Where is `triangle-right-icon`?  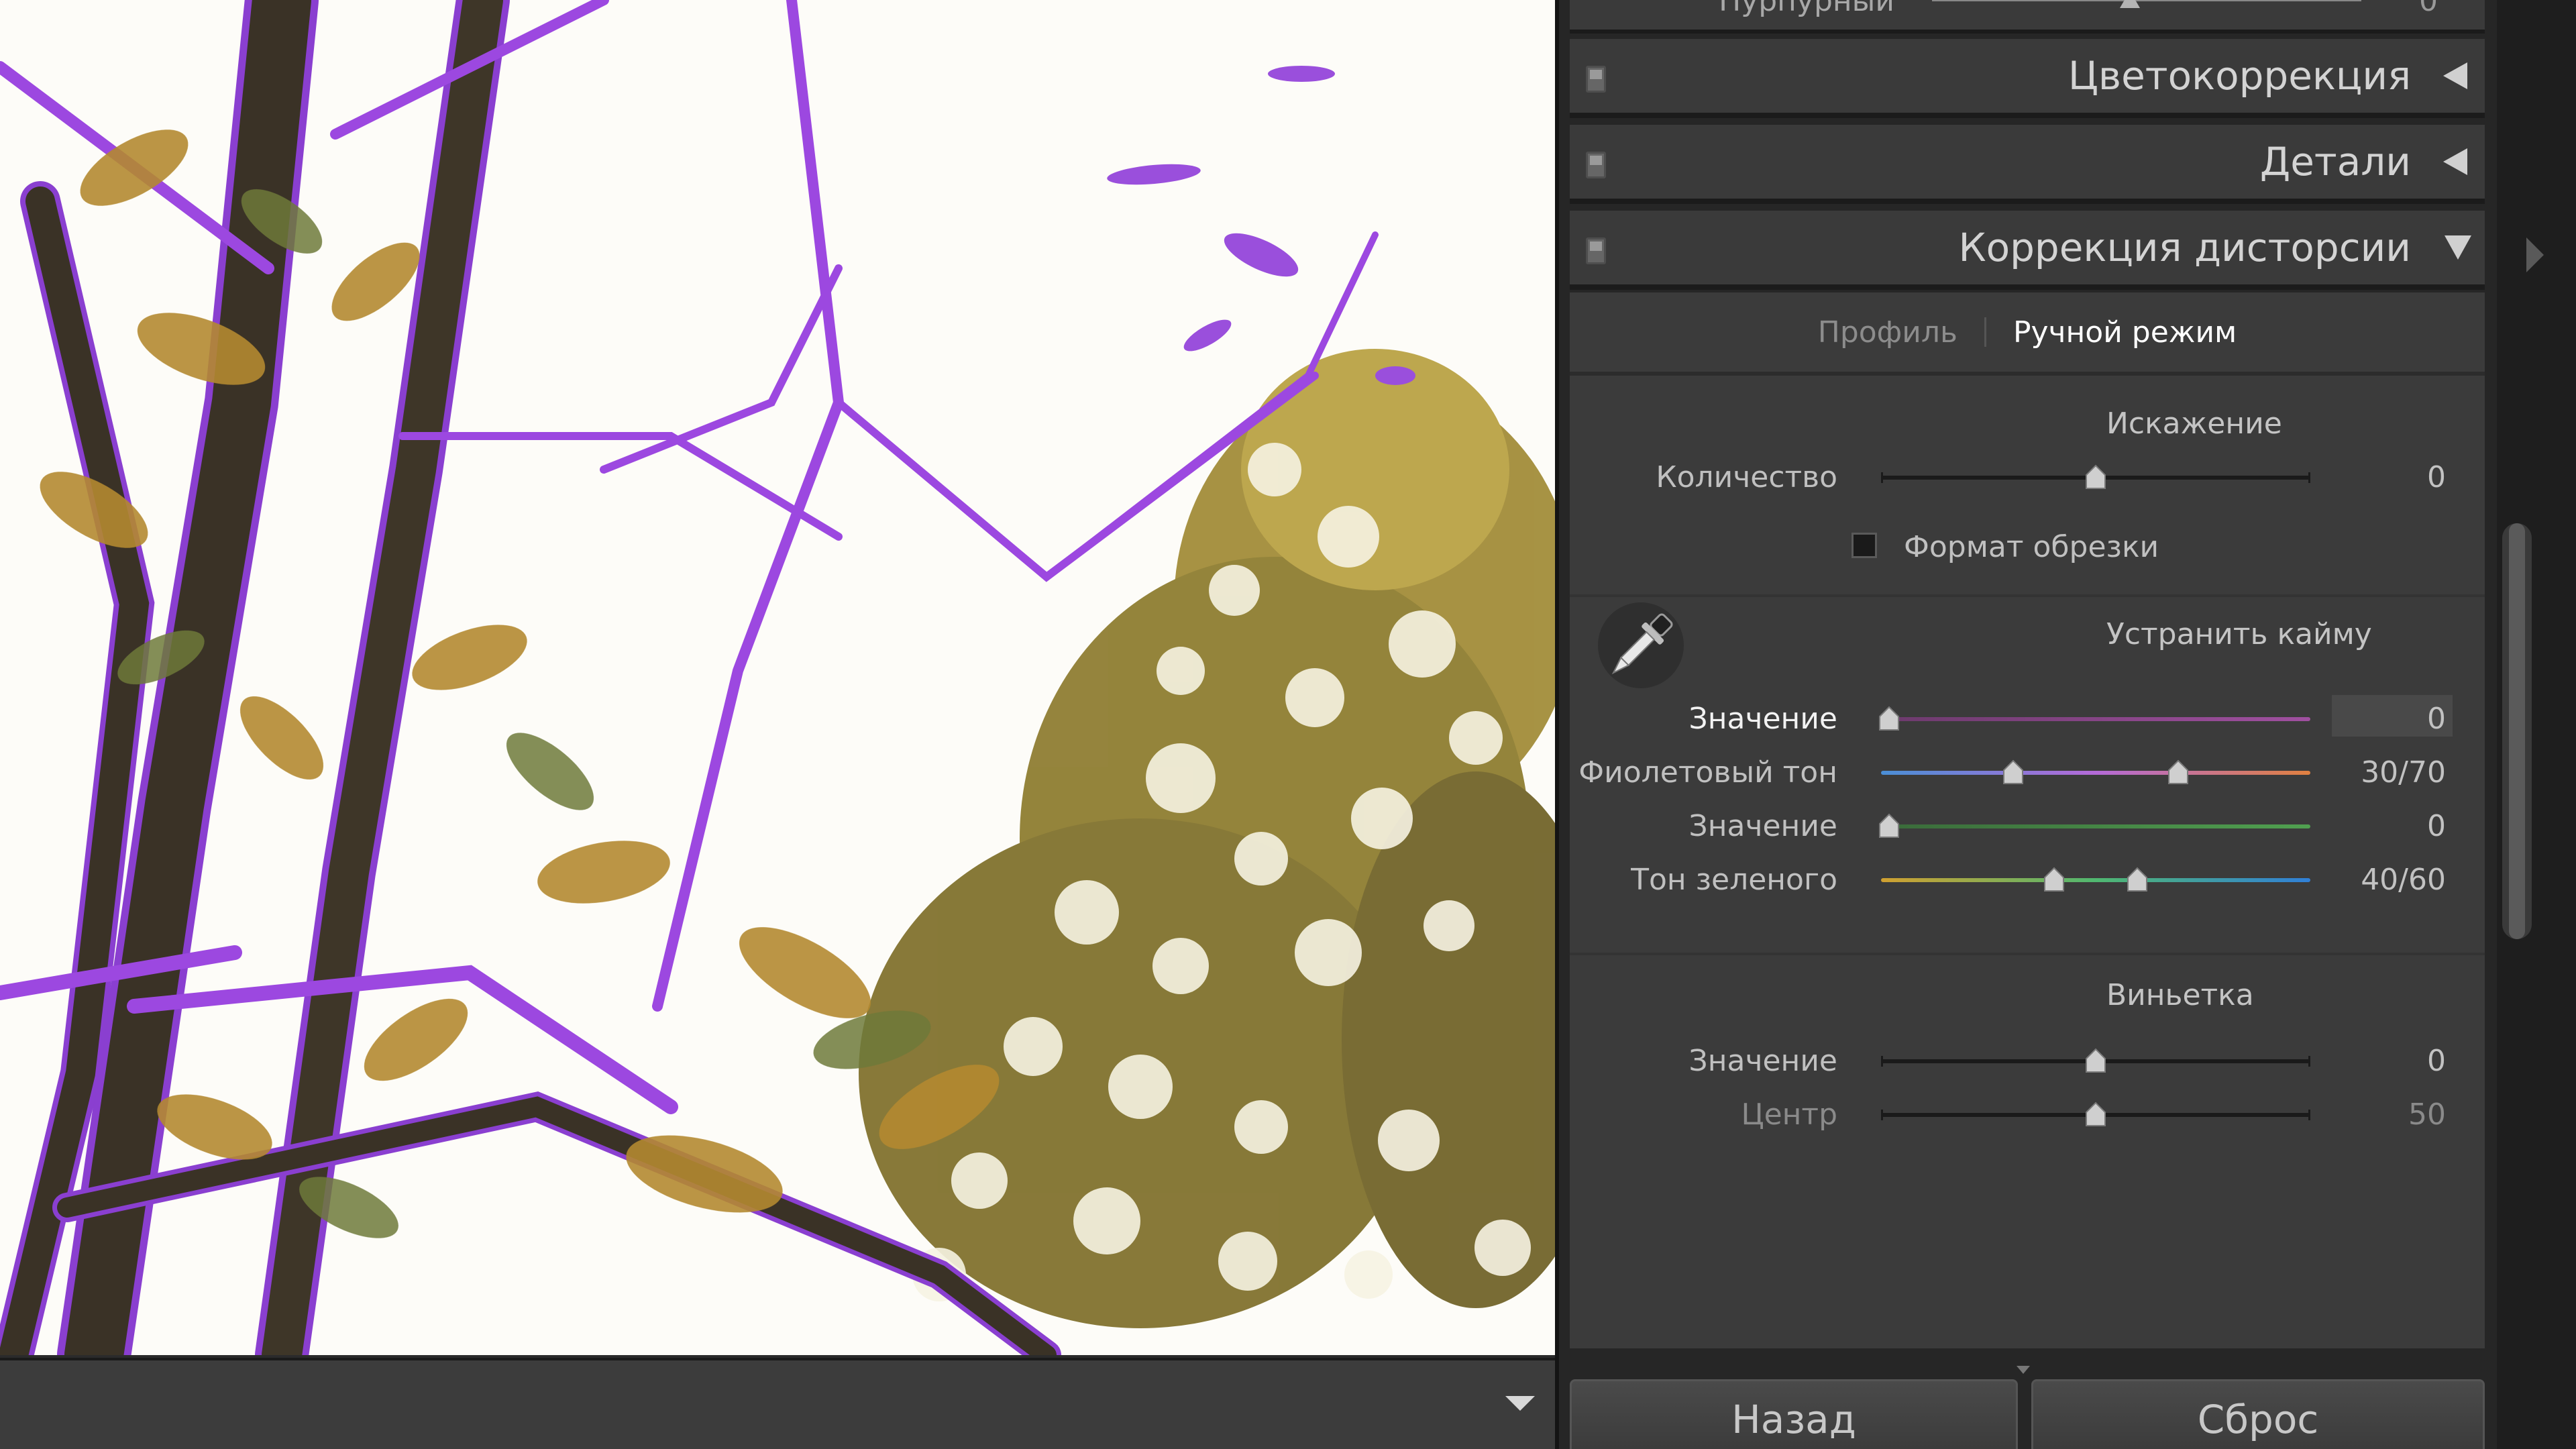 triangle-right-icon is located at coordinates (2535, 254).